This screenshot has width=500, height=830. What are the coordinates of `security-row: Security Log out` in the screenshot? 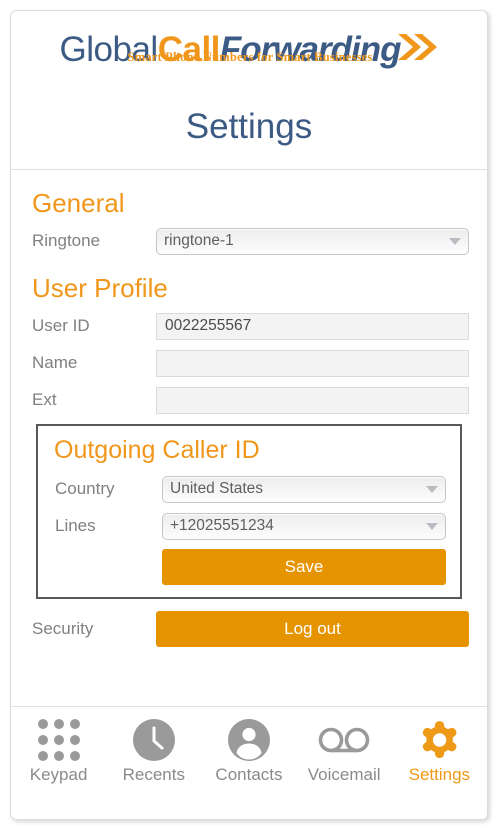 It's located at (249, 629).